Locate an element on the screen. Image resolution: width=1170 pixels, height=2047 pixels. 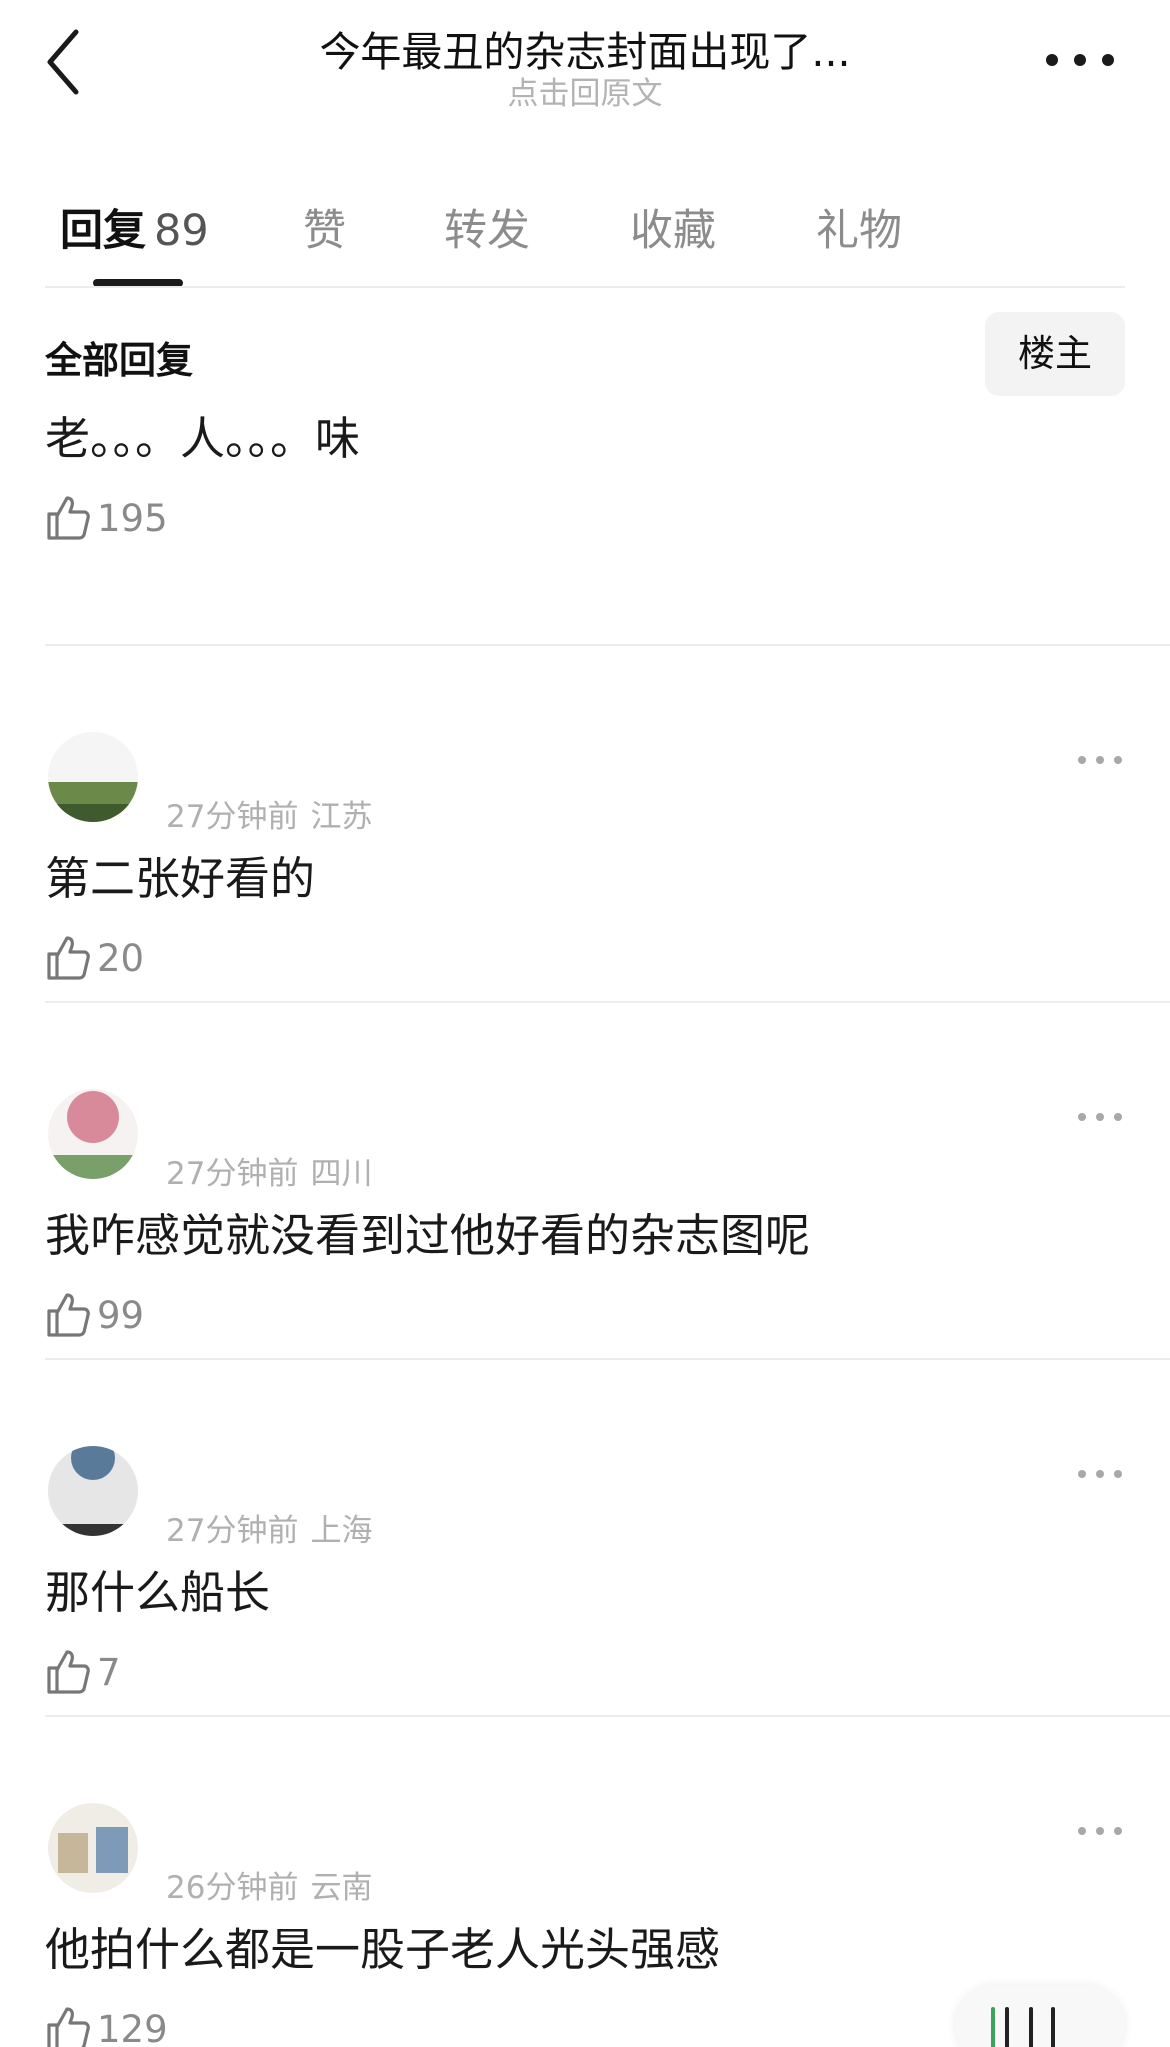
comment-text: 我咋感觉就没看到过他好看的杂志图呢 is located at coordinates (428, 1235).